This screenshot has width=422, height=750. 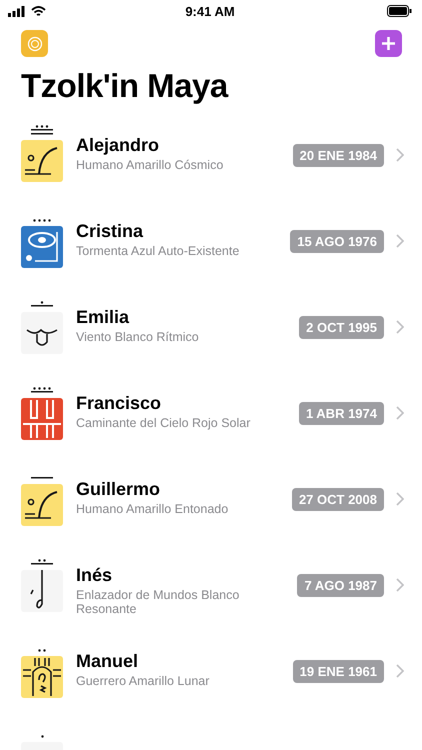 What do you see at coordinates (119, 403) in the screenshot?
I see `person-name: Francisco` at bounding box center [119, 403].